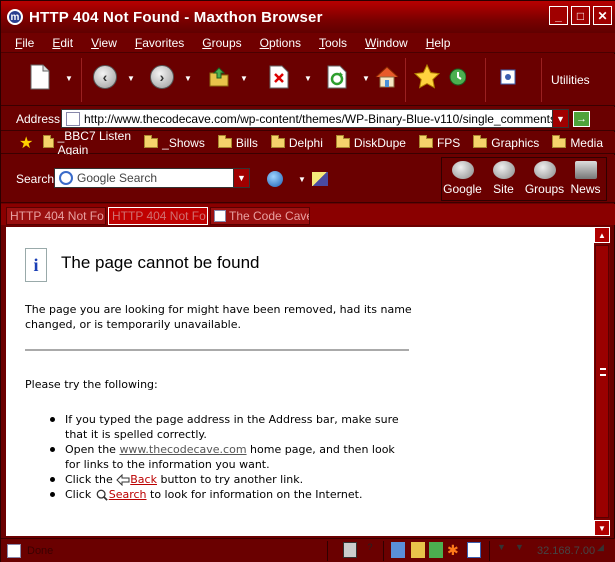 This screenshot has height=562, width=615. Describe the element at coordinates (104, 43) in the screenshot. I see `menu-view: View` at that location.